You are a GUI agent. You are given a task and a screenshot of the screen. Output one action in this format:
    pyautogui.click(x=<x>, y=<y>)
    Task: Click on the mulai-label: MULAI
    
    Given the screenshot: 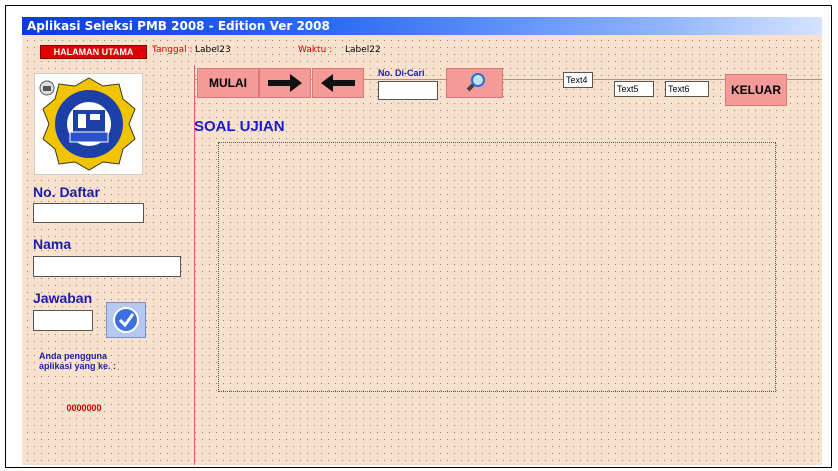 What is the action you would take?
    pyautogui.click(x=228, y=83)
    